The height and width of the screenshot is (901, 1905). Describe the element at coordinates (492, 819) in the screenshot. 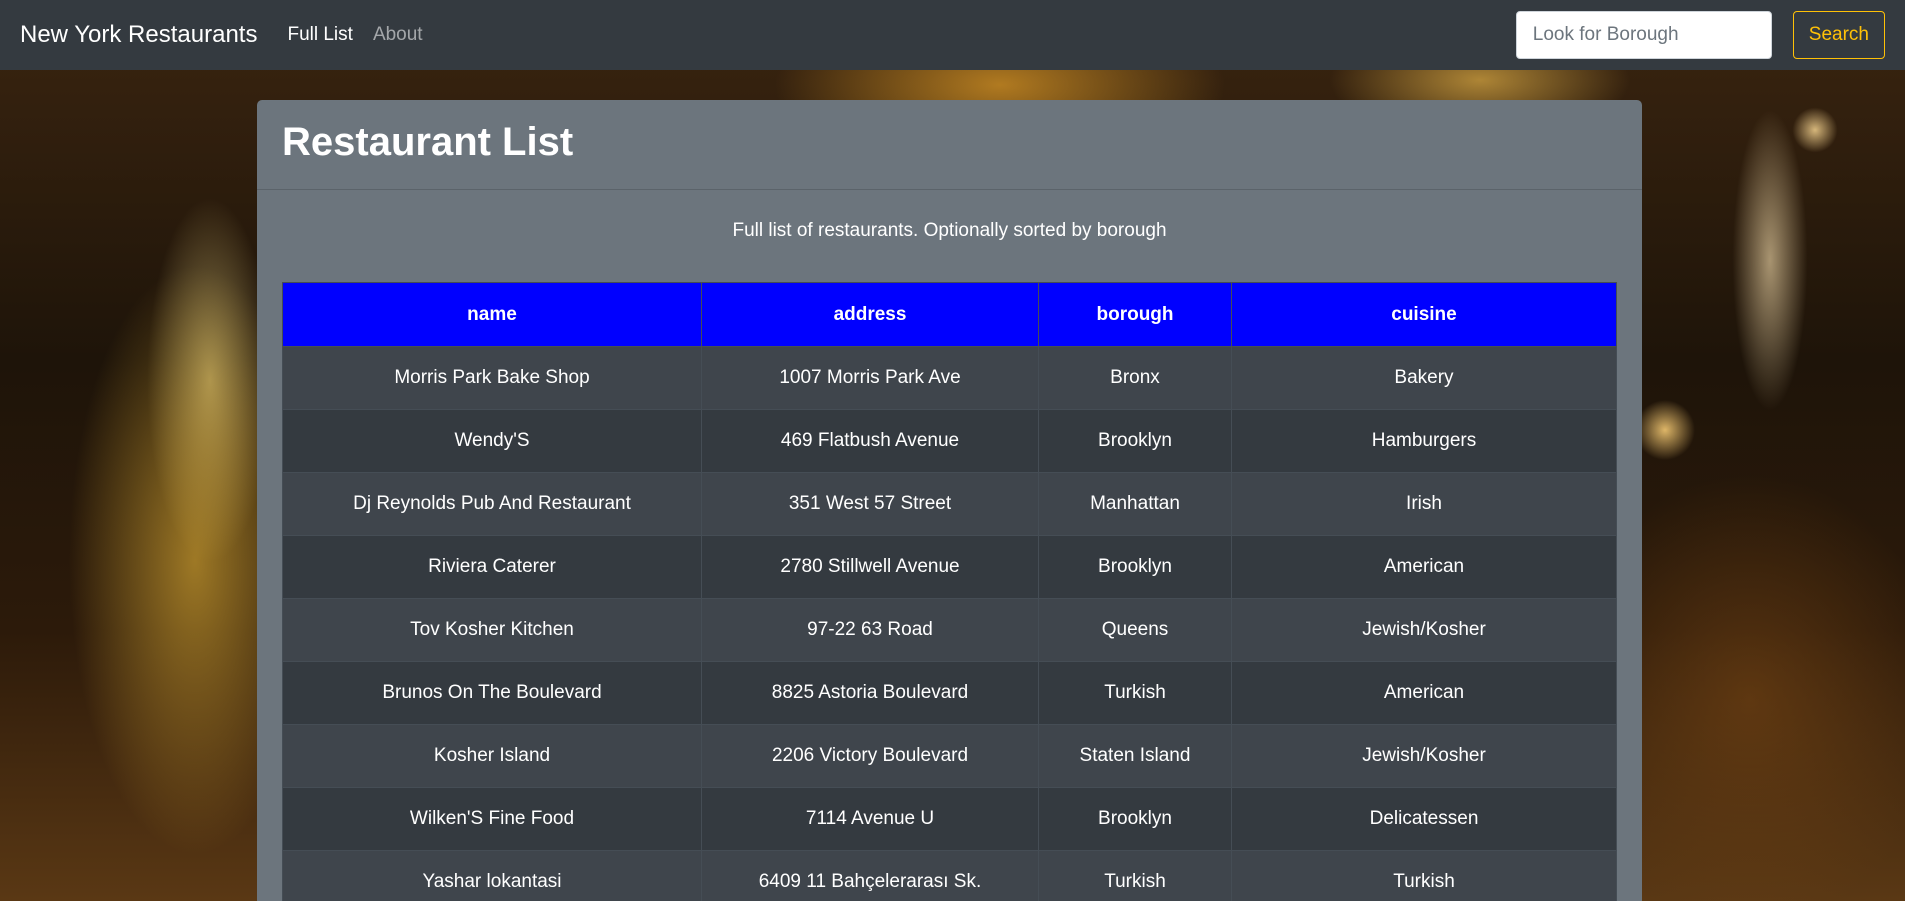

I see `cell-name: Wilken'S Fine Food` at that location.